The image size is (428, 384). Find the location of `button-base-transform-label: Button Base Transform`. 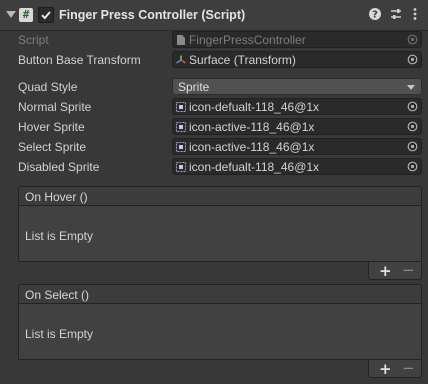

button-base-transform-label: Button Base Transform is located at coordinates (79, 60).